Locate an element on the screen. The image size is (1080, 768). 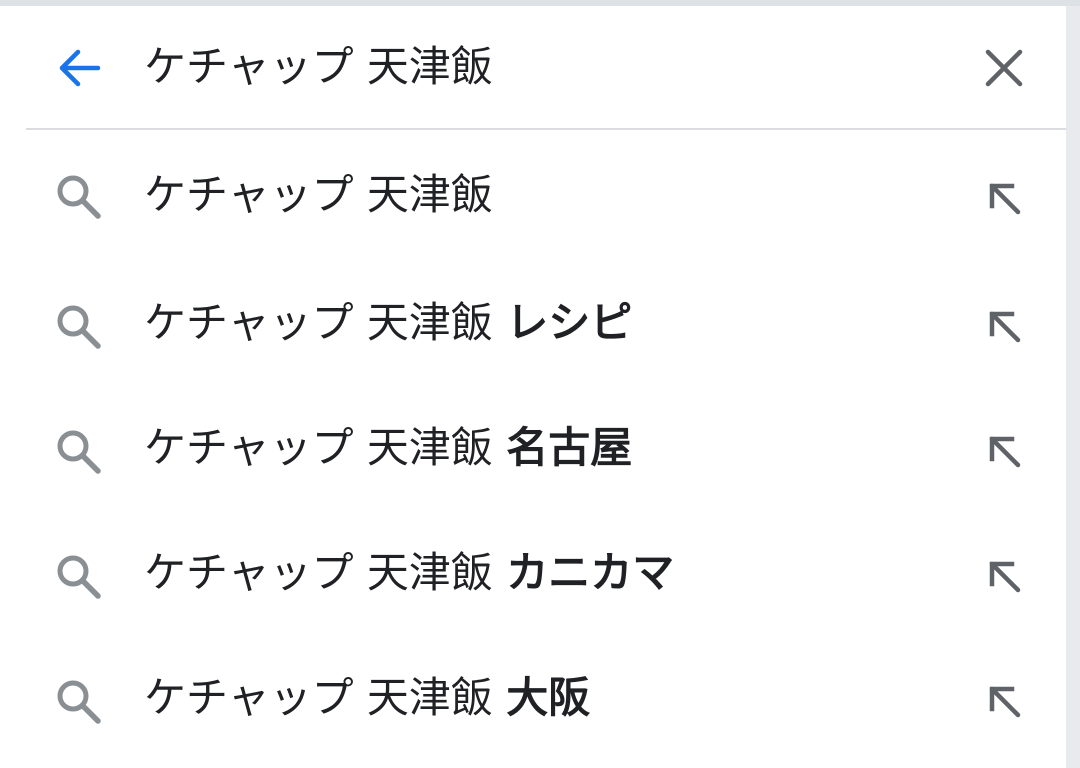
clear-button is located at coordinates (1004, 68).